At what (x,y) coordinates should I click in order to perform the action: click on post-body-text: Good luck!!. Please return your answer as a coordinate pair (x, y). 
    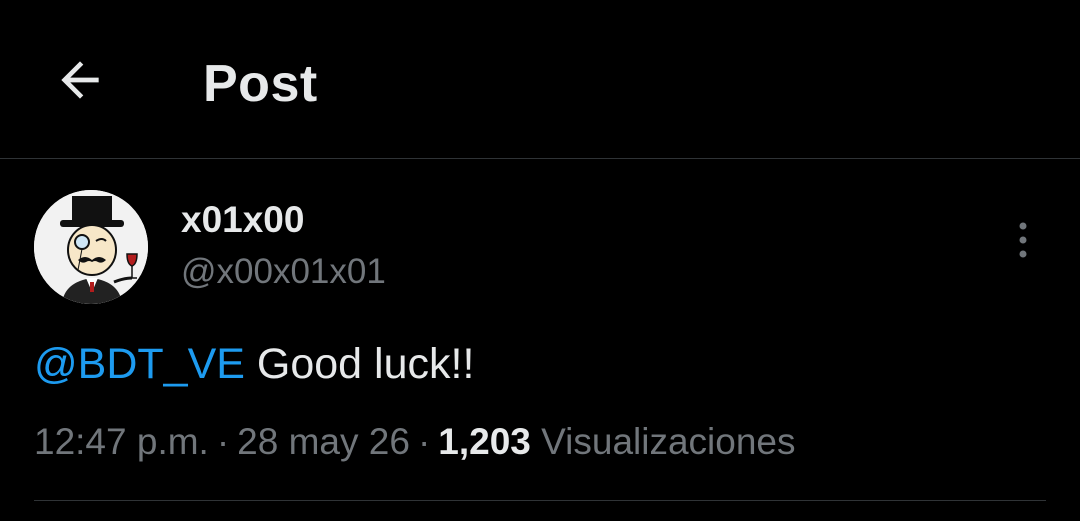
    Looking at the image, I should click on (365, 364).